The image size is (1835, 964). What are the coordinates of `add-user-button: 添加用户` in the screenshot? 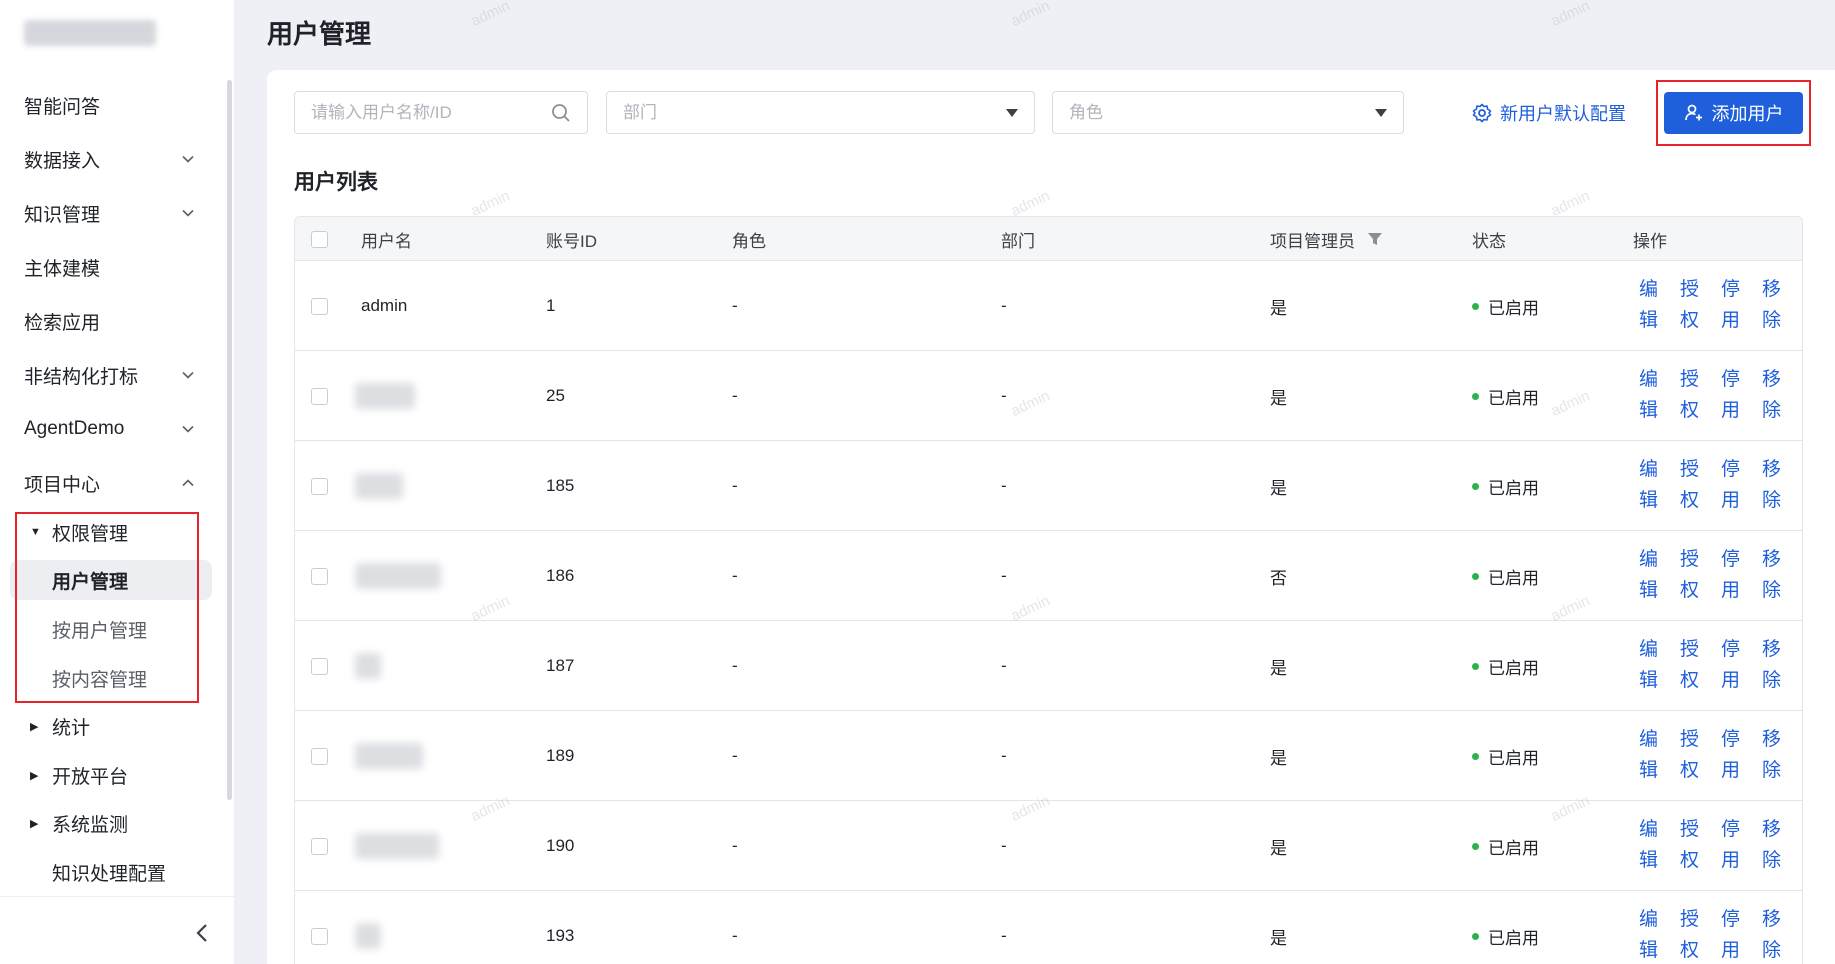 It's located at (1733, 113).